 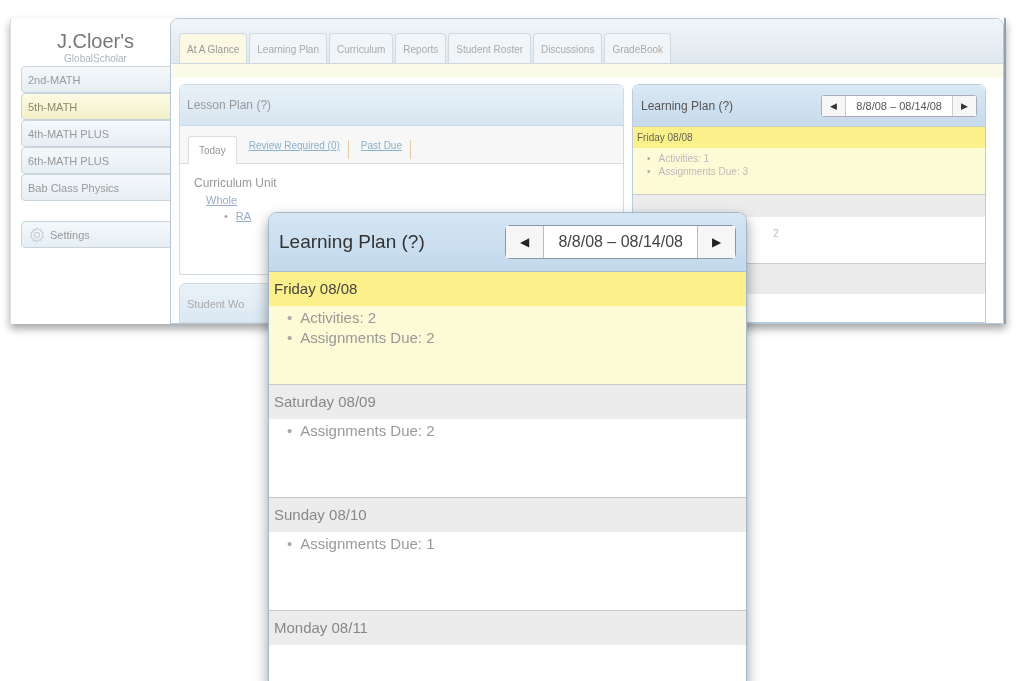 What do you see at coordinates (507, 401) in the screenshot?
I see `day-header: Saturday 08/09` at bounding box center [507, 401].